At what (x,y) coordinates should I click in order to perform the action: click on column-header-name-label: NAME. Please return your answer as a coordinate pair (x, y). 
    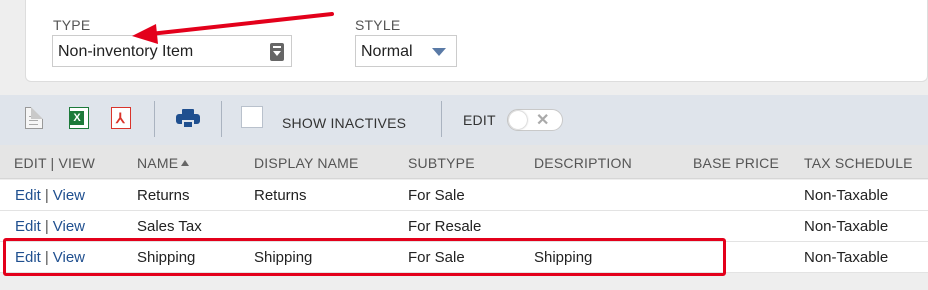
    Looking at the image, I should click on (158, 163).